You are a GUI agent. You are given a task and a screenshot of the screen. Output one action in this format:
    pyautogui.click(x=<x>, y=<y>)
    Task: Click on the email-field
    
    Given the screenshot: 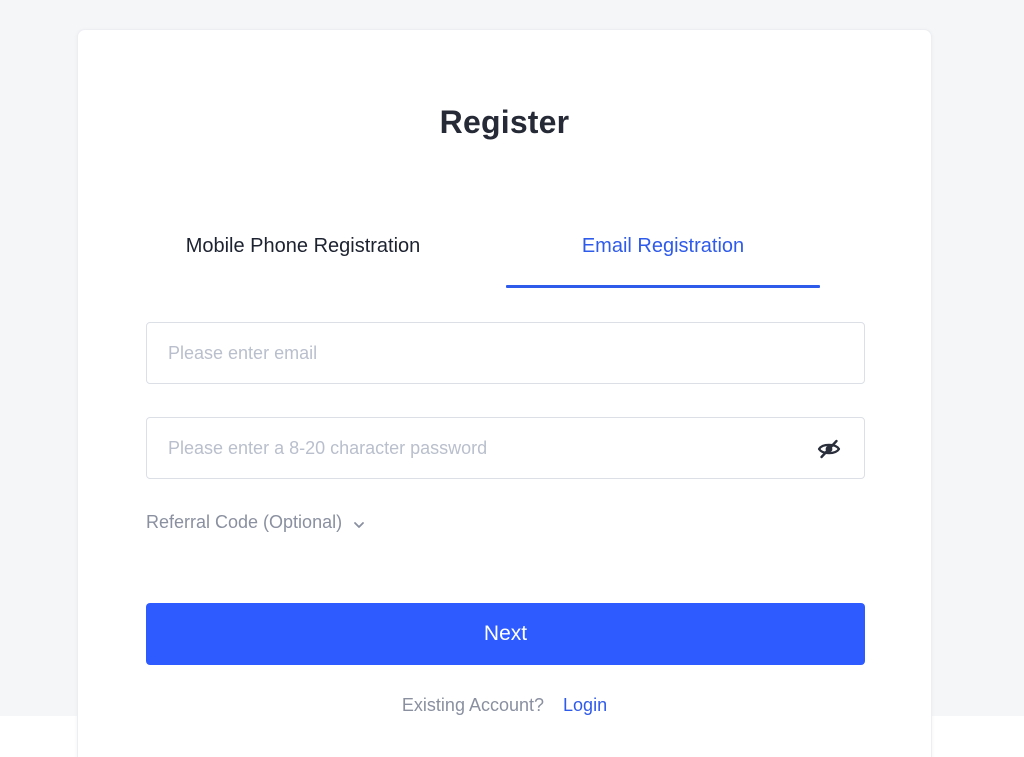 What is the action you would take?
    pyautogui.click(x=505, y=353)
    